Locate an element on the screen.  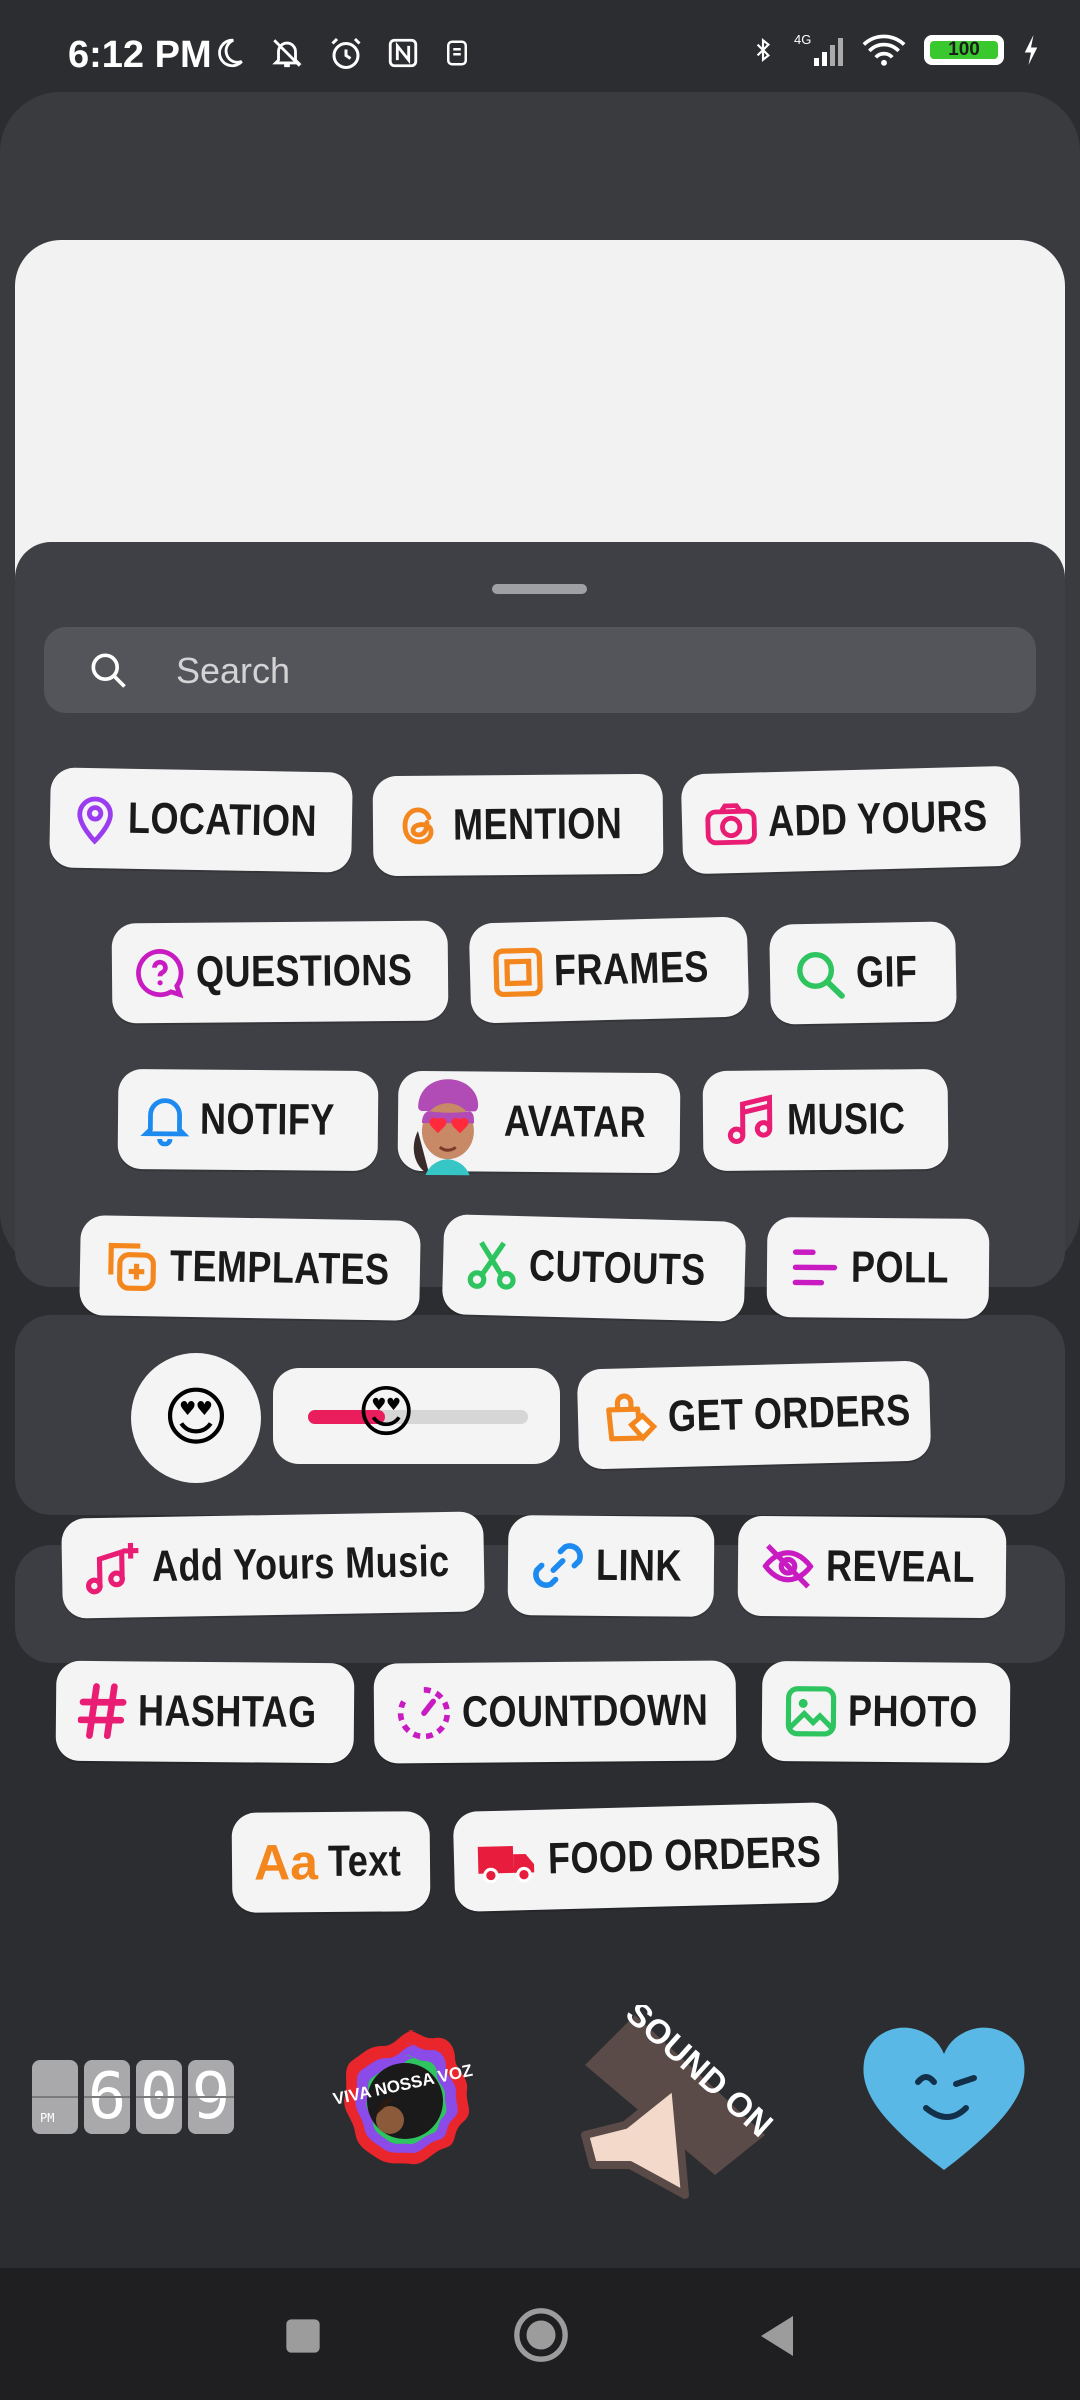
scissors-icon is located at coordinates (491, 1265).